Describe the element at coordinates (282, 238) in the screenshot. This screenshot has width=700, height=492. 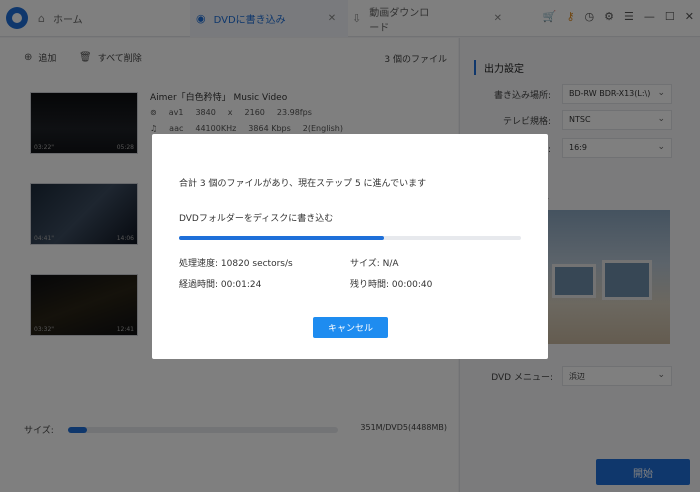
I see `progress-fill` at that location.